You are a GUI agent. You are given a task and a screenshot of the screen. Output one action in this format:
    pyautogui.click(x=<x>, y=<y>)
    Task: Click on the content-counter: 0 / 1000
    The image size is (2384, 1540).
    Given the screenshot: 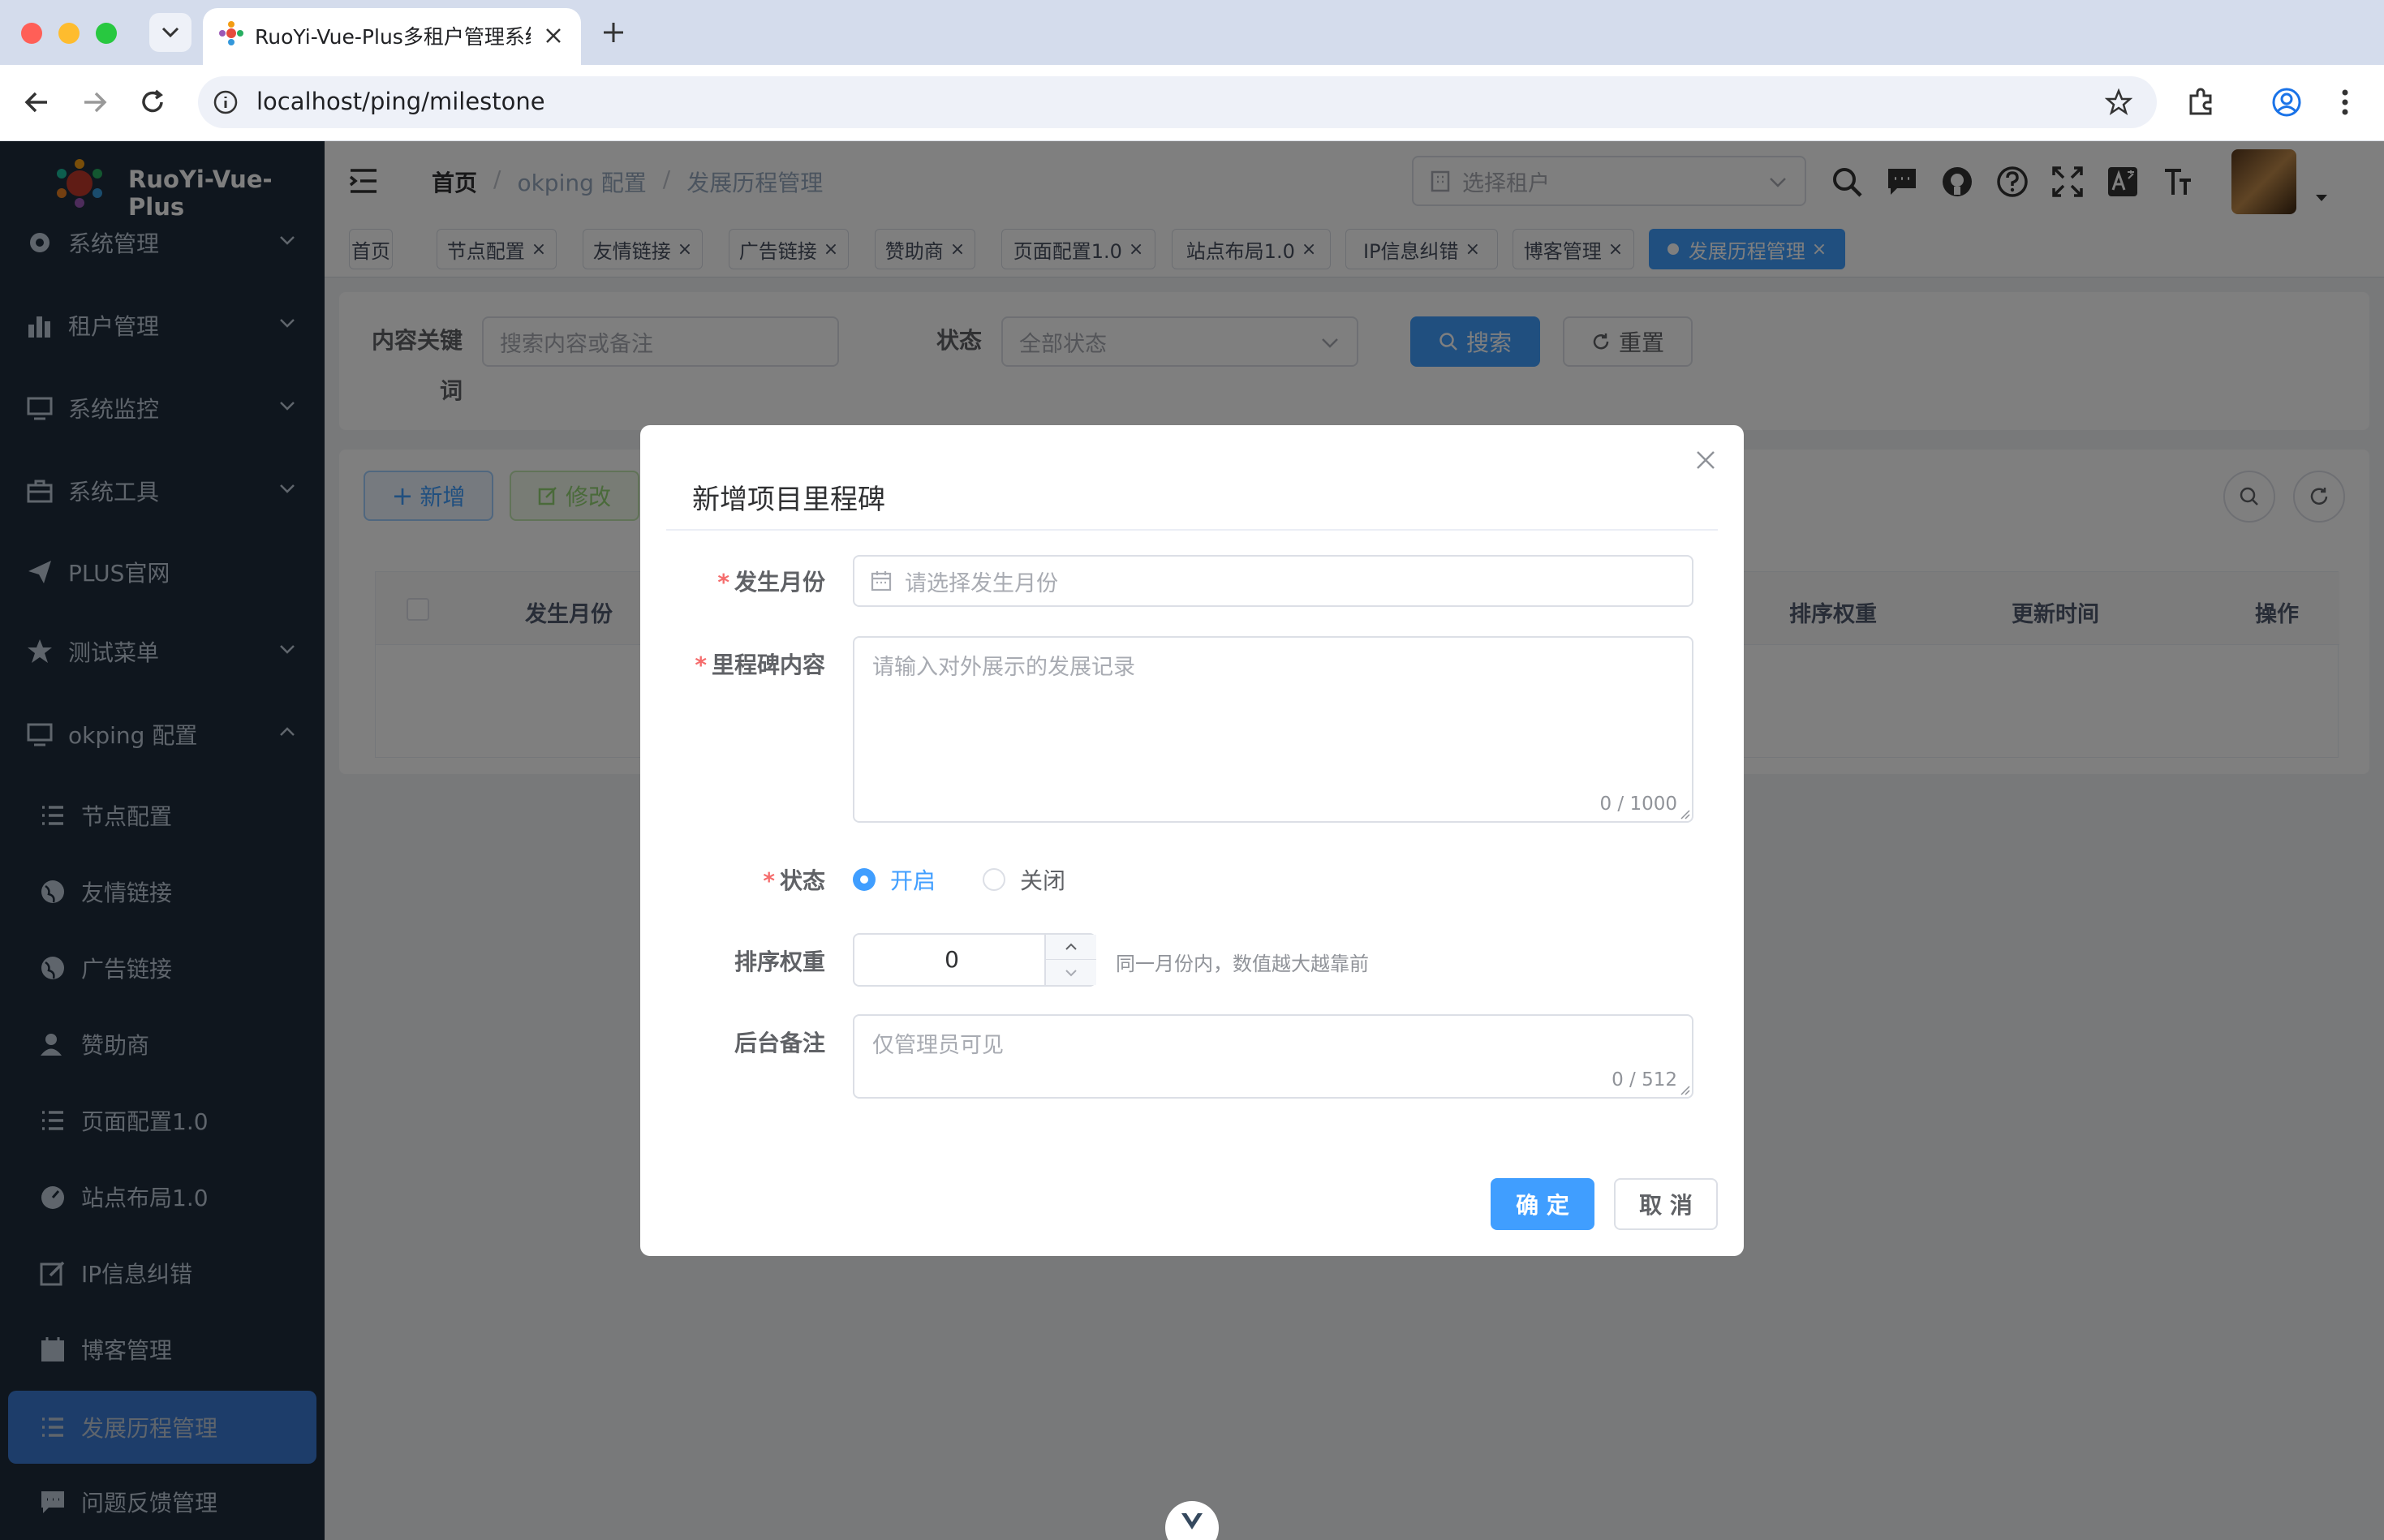 What is the action you would take?
    pyautogui.click(x=1638, y=804)
    